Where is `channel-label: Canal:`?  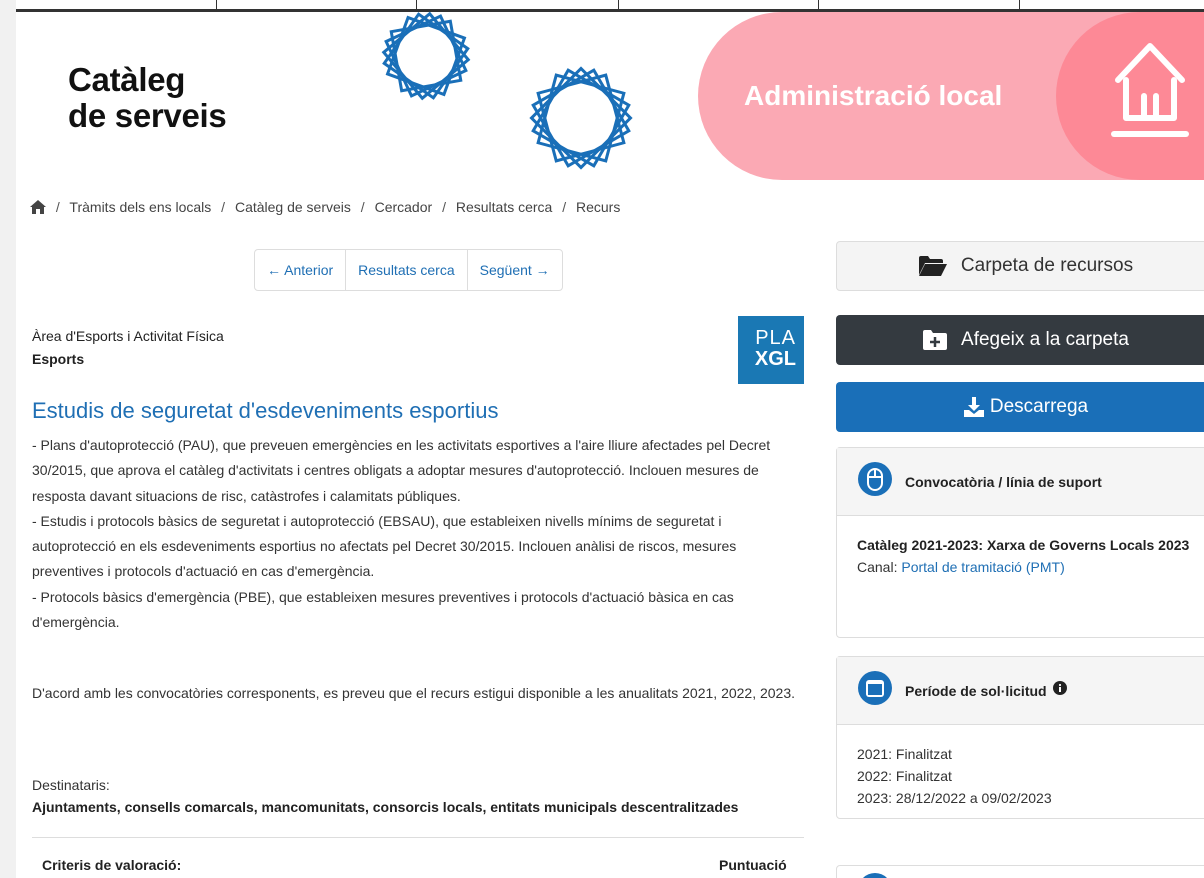
channel-label: Canal: is located at coordinates (879, 567).